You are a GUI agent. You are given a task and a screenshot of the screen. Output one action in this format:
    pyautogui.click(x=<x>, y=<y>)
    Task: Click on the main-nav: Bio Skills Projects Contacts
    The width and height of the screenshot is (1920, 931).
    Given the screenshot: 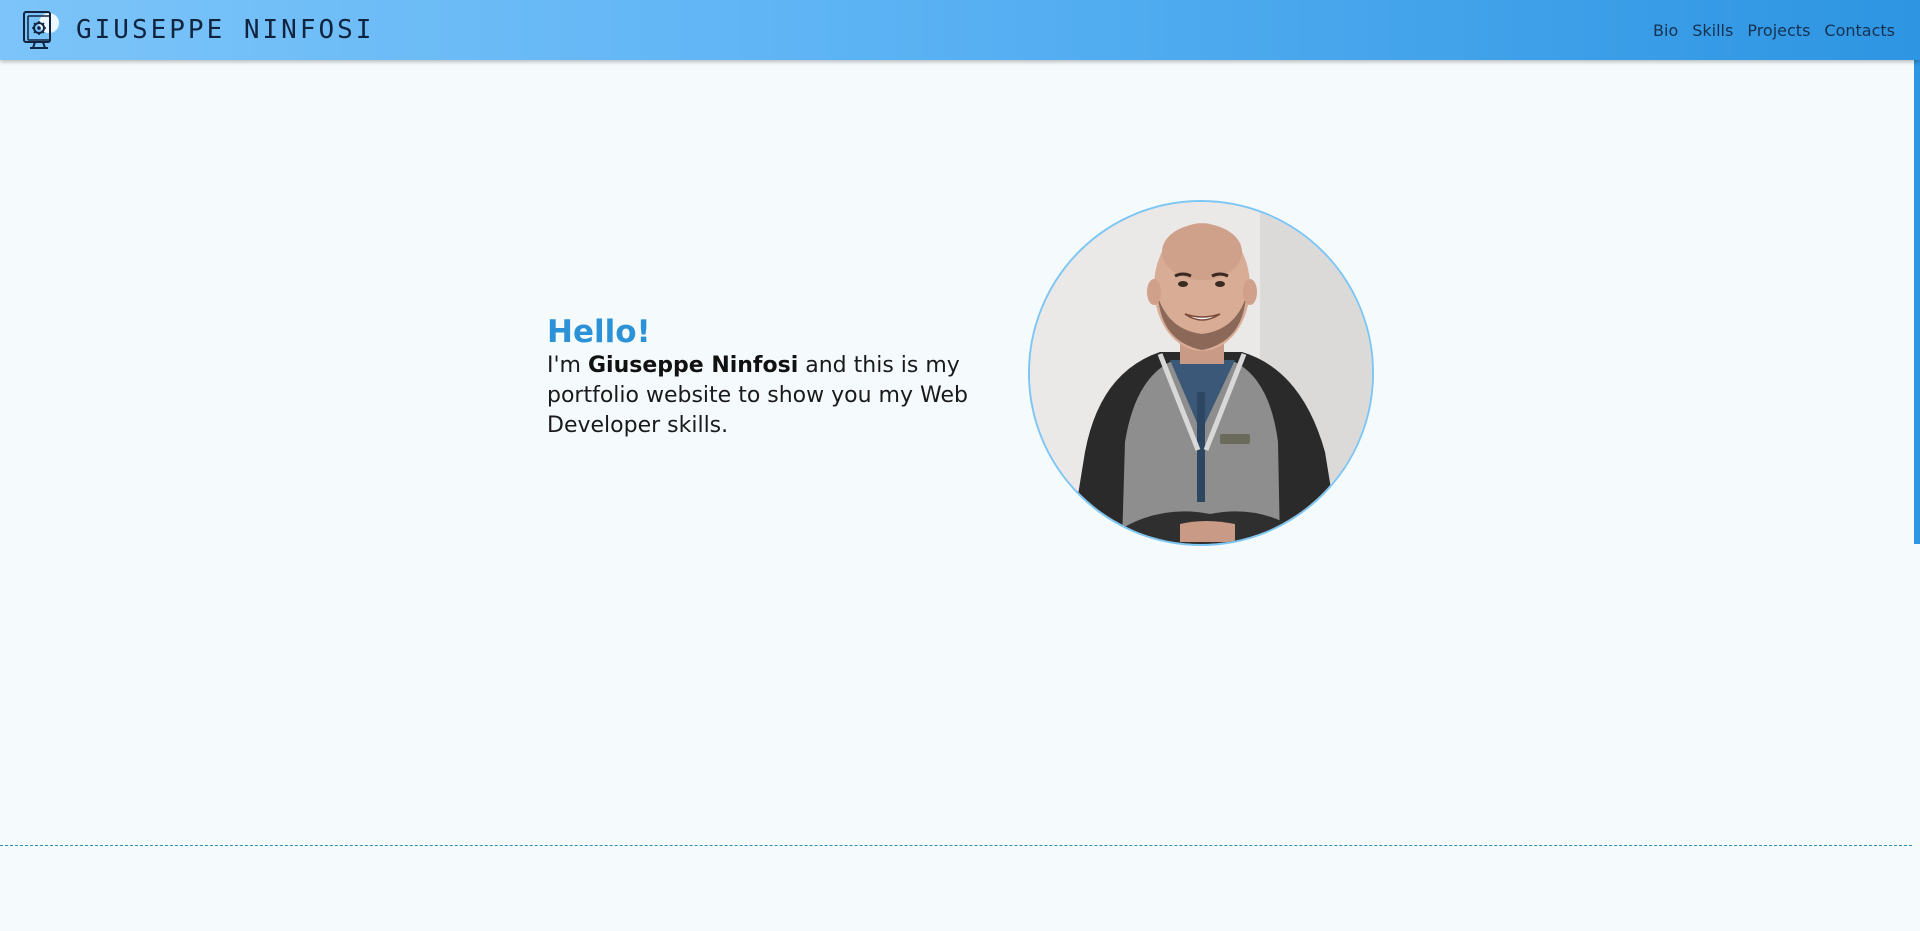 What is the action you would take?
    pyautogui.click(x=1774, y=30)
    